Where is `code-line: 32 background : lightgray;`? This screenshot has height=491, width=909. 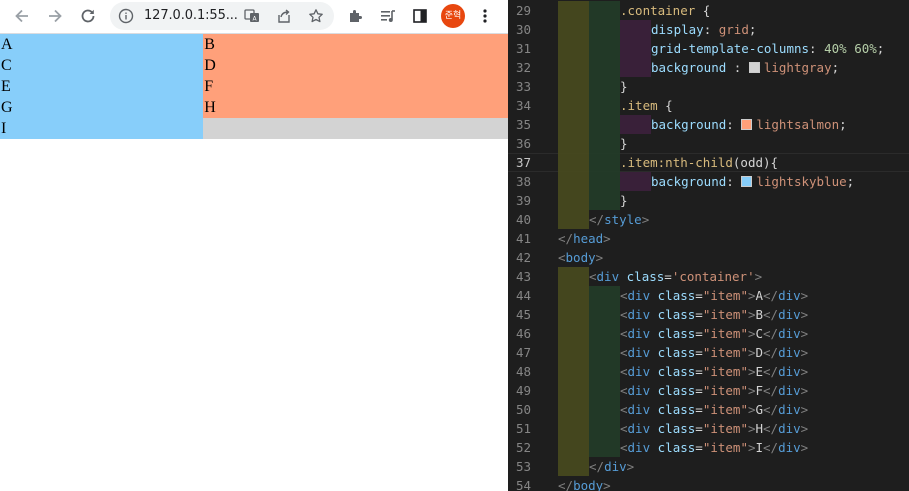 code-line: 32 background : lightgray; is located at coordinates (708, 67).